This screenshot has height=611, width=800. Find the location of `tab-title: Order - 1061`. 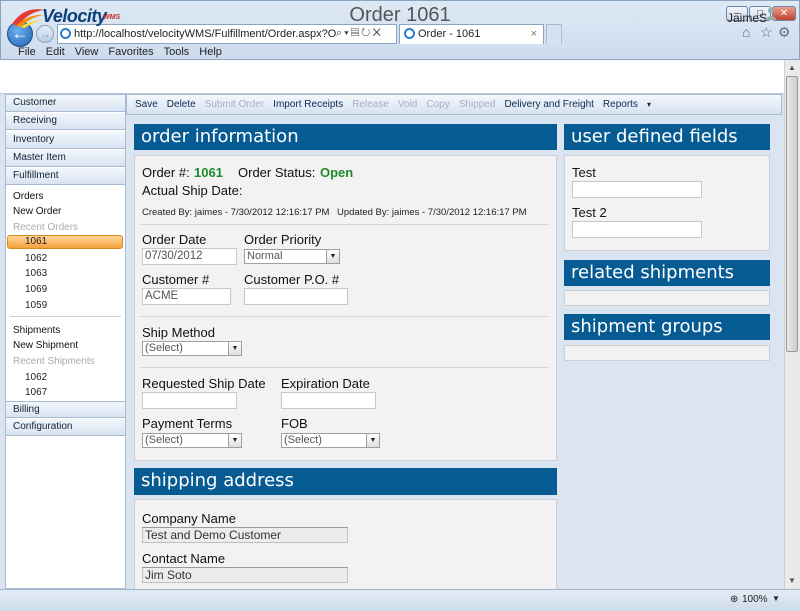

tab-title: Order - 1061 is located at coordinates (449, 34).